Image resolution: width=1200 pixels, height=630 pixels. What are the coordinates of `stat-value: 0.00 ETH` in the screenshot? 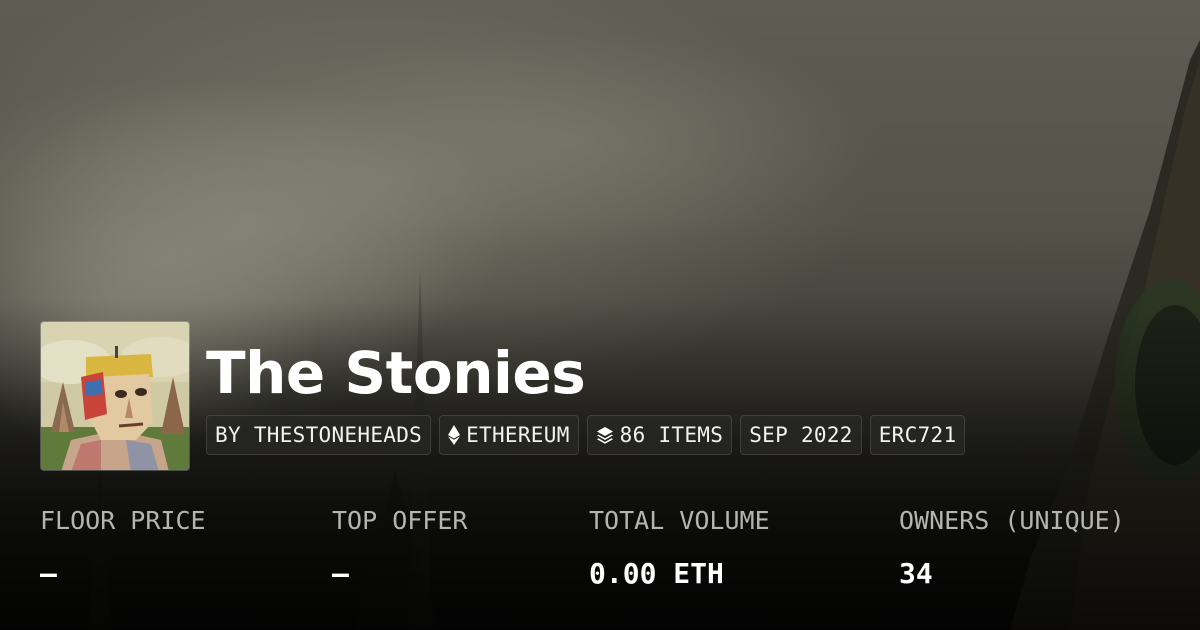 It's located at (656, 573).